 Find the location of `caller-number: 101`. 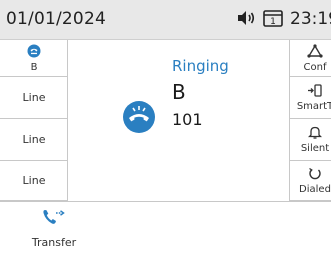

caller-number: 101 is located at coordinates (187, 119).